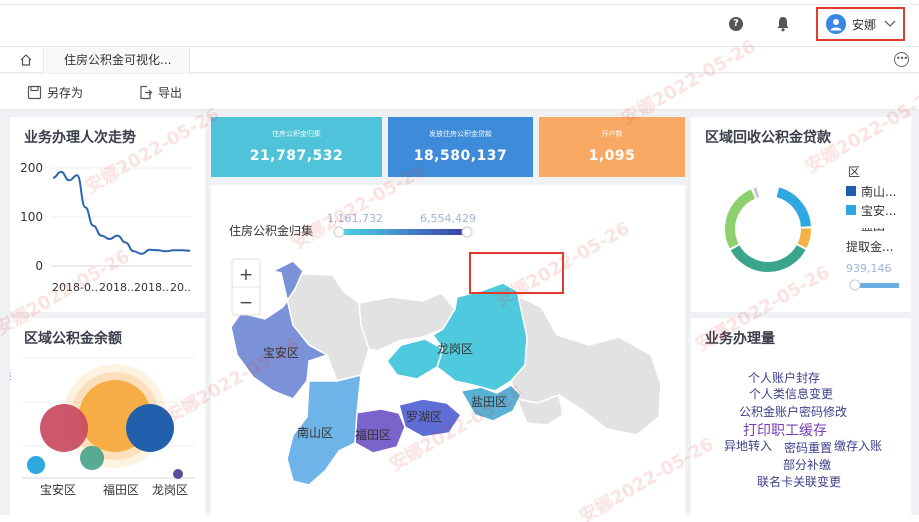  I want to click on toolbar: 另存为 导出, so click(459, 92).